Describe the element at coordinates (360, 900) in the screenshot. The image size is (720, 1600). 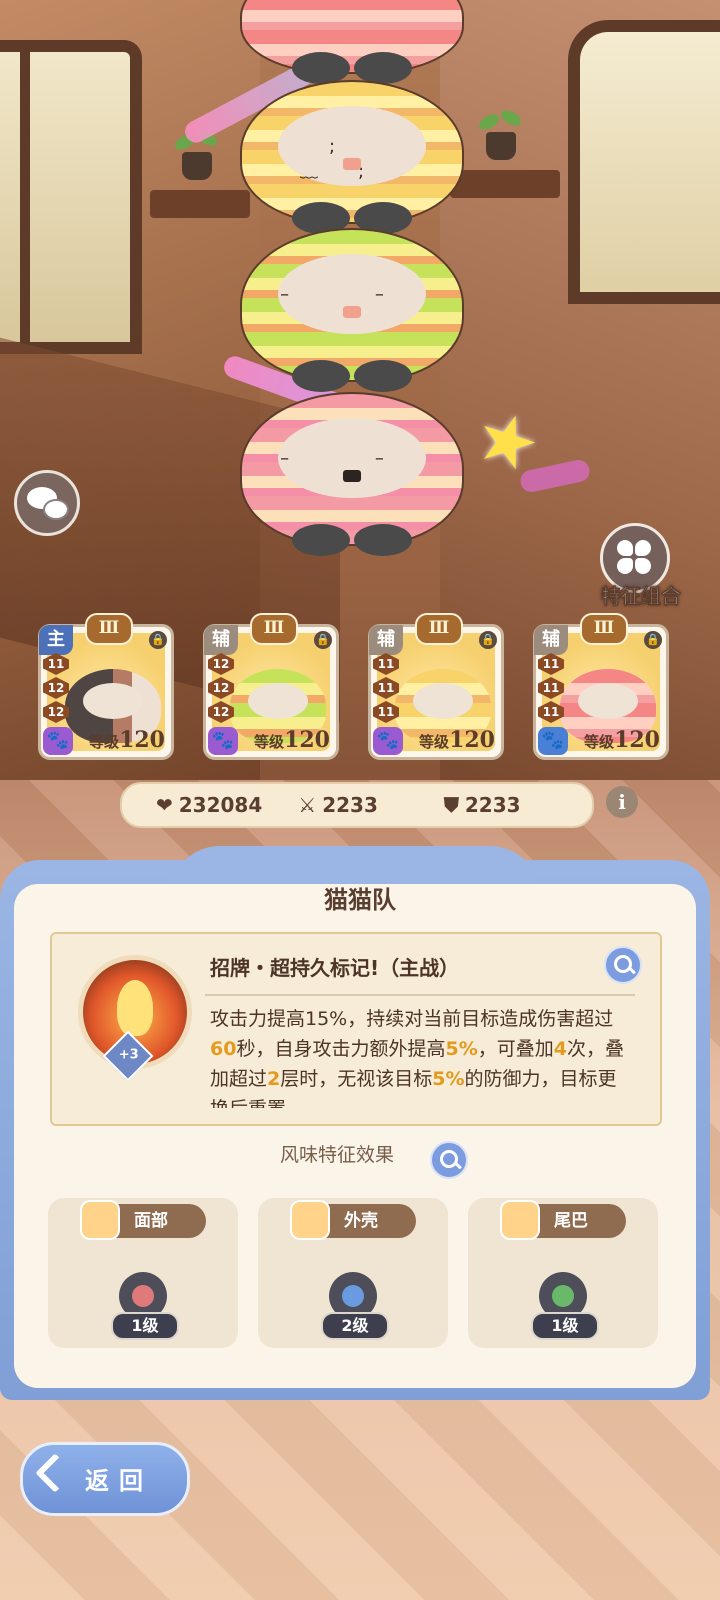
I see `panel-title: 猫猫队` at that location.